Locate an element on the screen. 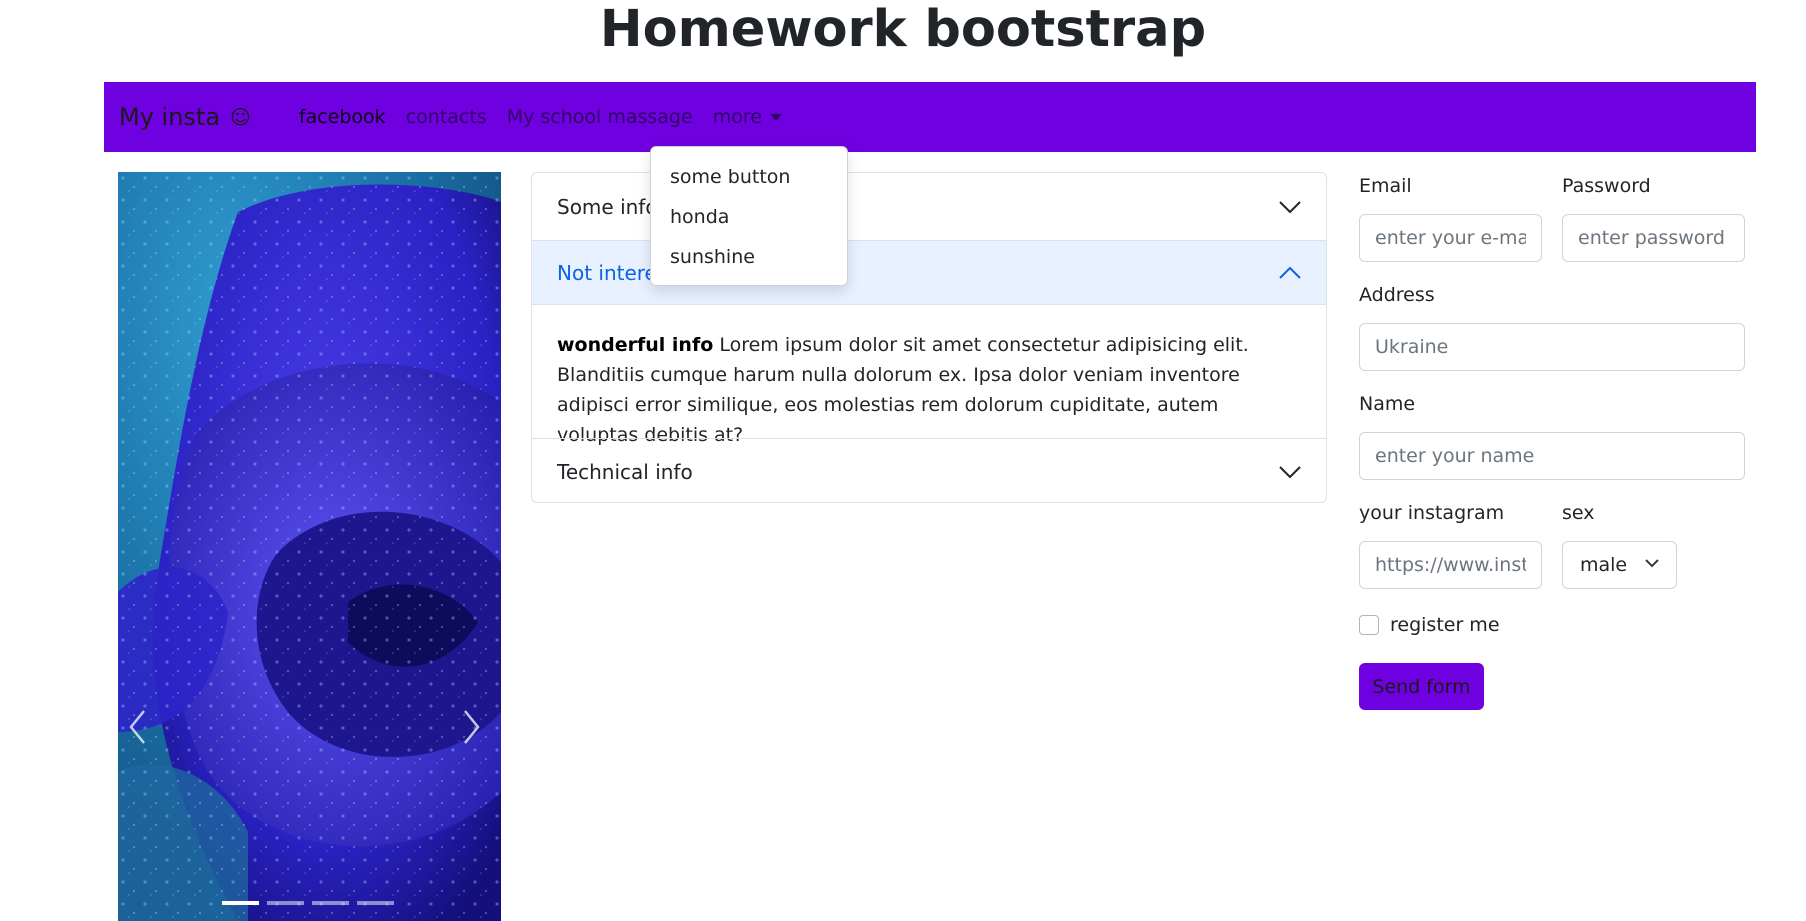 The width and height of the screenshot is (1806, 921). dropdown-item-some-button: some button is located at coordinates (749, 177).